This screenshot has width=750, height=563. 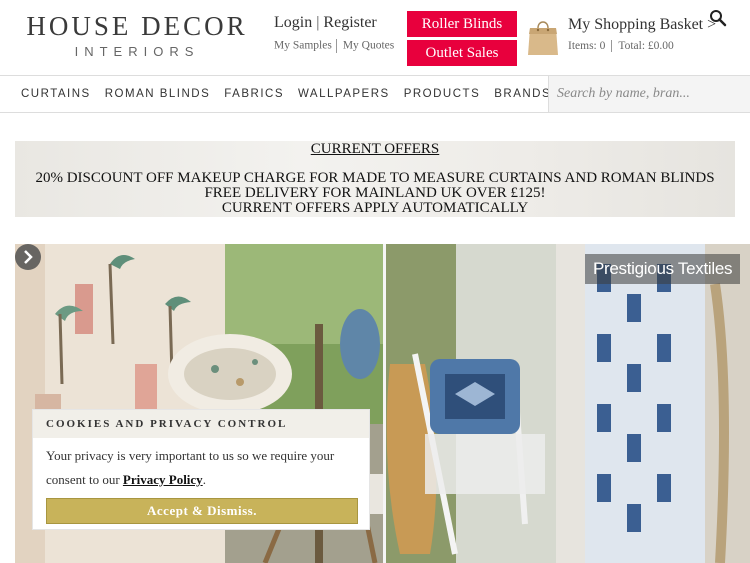 What do you see at coordinates (442, 94) in the screenshot?
I see `nav-products: PRODUCTS` at bounding box center [442, 94].